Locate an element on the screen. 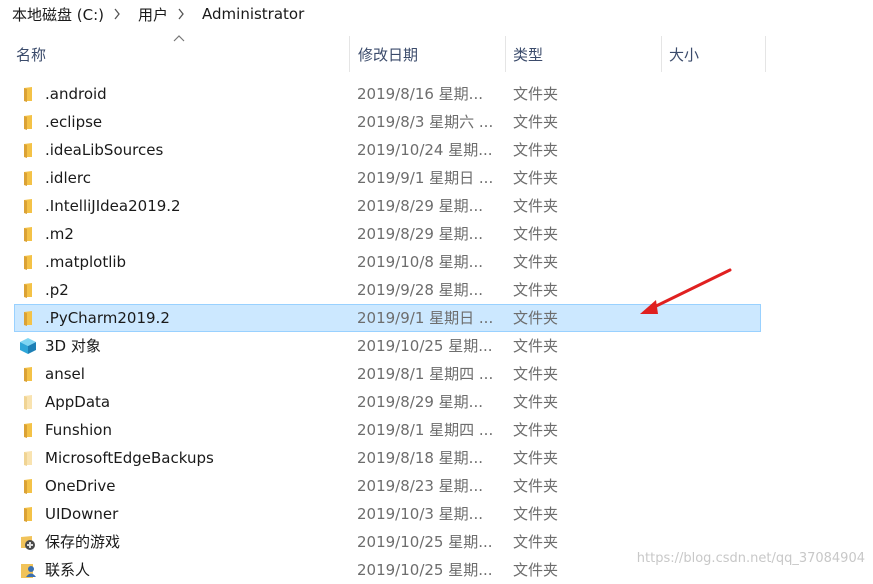 This screenshot has width=873, height=584. file-name: AppData is located at coordinates (78, 402).